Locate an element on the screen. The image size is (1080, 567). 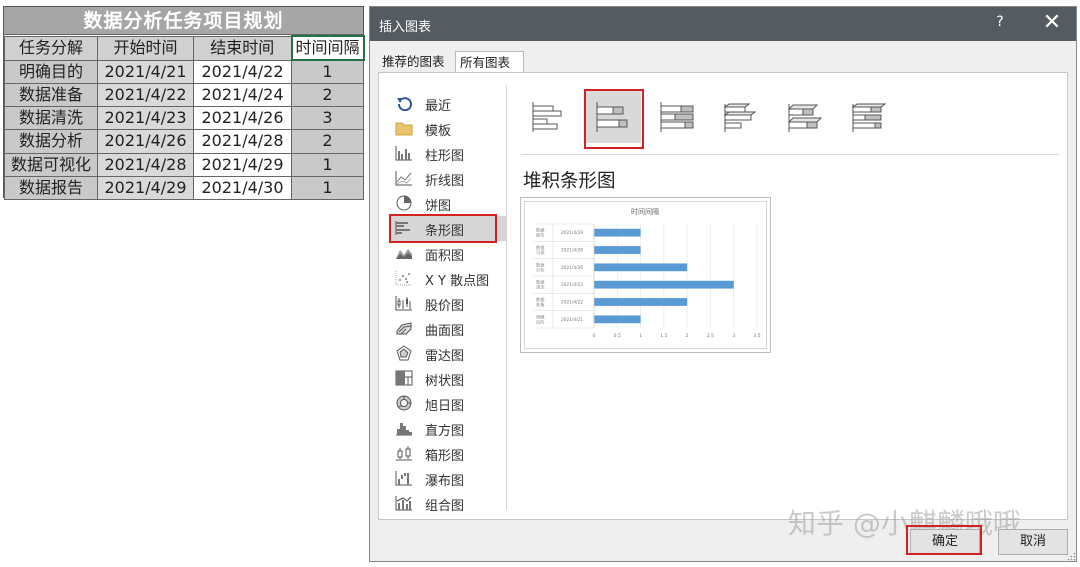
x-tick-label: 3.5 is located at coordinates (756, 336).